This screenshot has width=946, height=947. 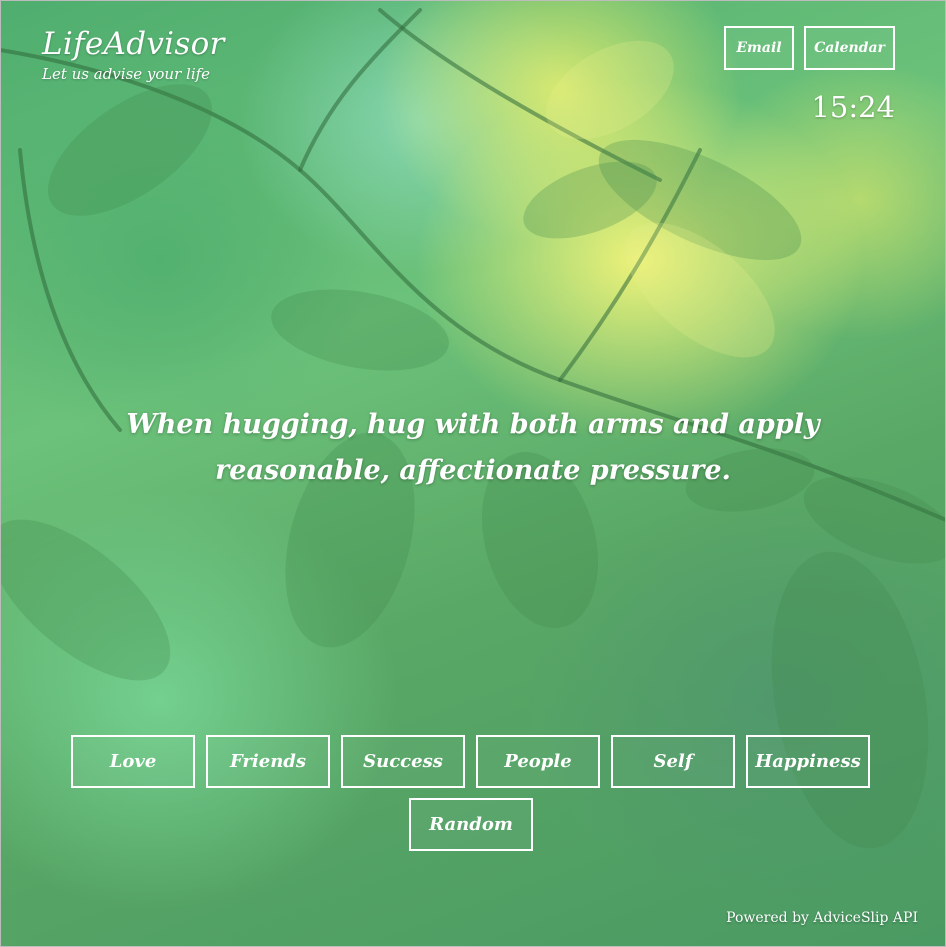 I want to click on footer-credit: Powered by AdviceSlip API, so click(x=822, y=918).